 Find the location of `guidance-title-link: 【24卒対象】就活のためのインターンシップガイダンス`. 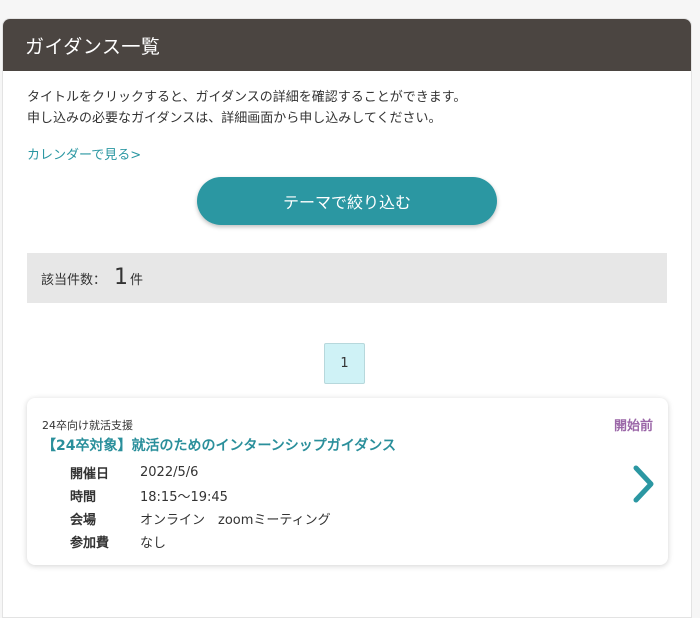

guidance-title-link: 【24卒対象】就活のためのインターンシップガイダンス is located at coordinates (219, 445).